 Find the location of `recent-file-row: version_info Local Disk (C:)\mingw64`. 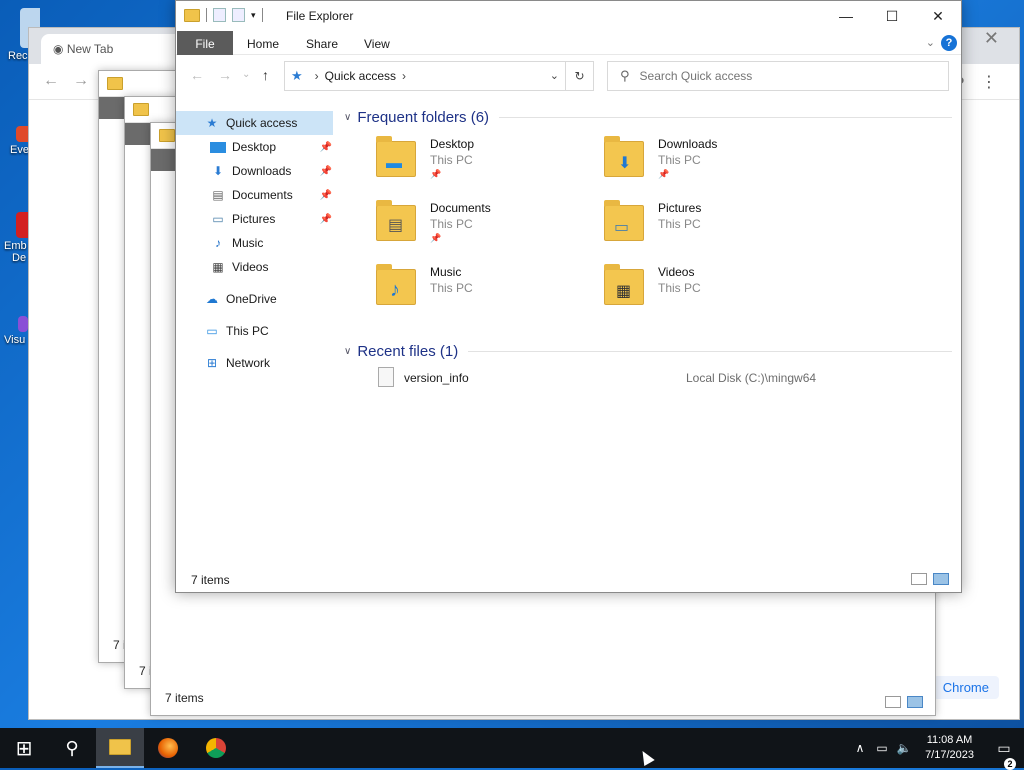

recent-file-row: version_info Local Disk (C:)\mingw64 is located at coordinates (647, 377).